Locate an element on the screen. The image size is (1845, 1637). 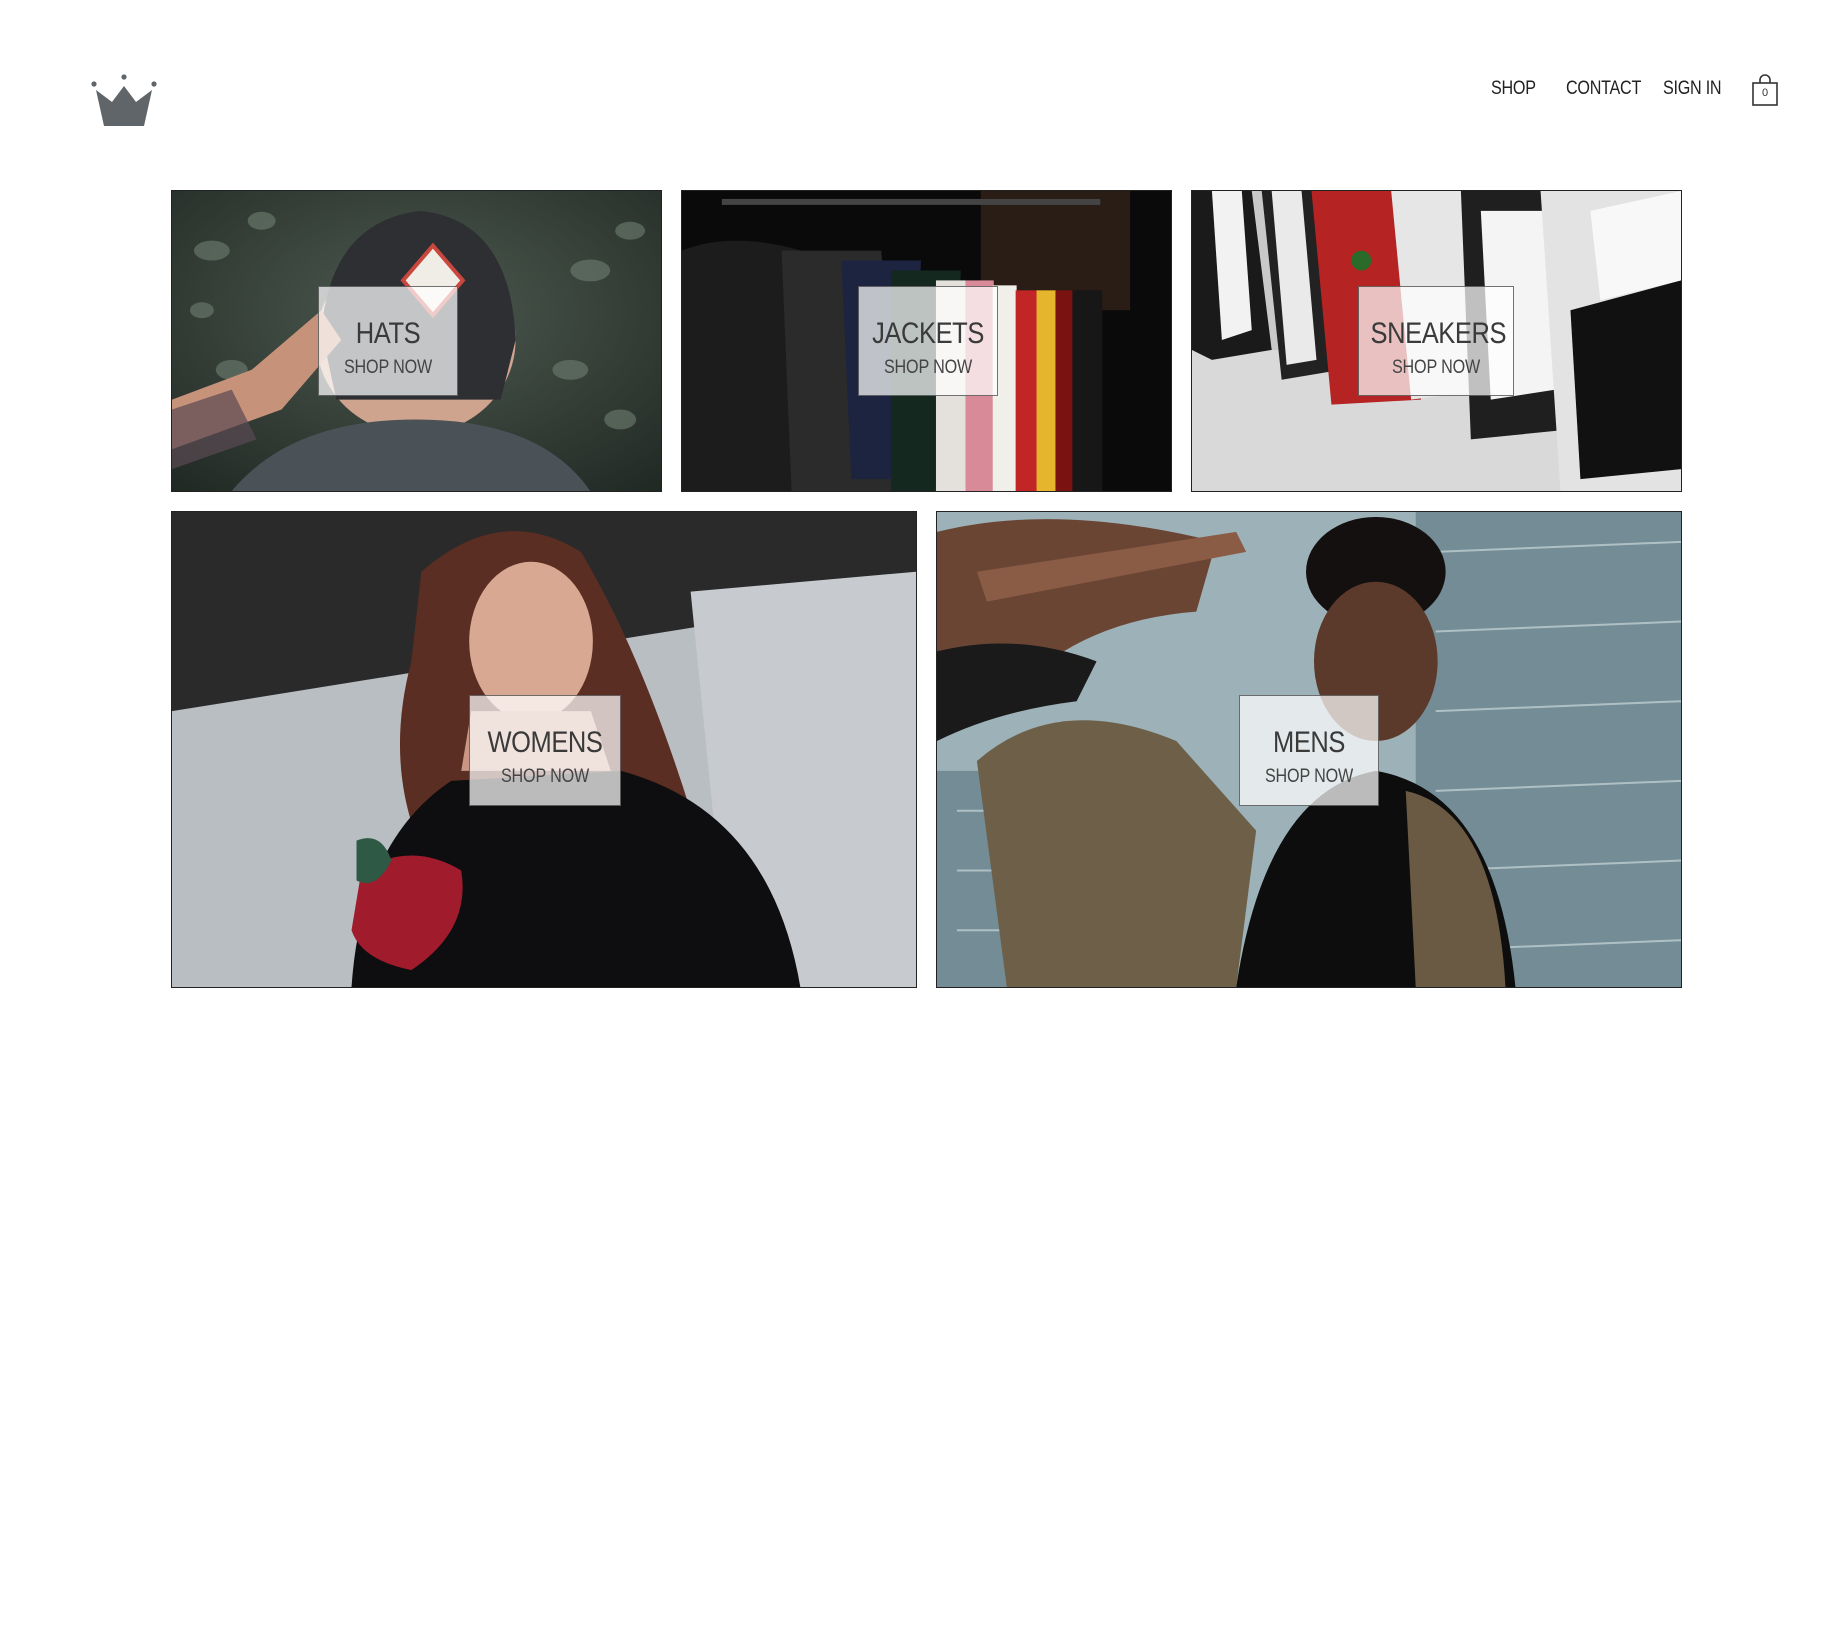
category-tile-hats: HATS SHOP NOW is located at coordinates (416, 341).